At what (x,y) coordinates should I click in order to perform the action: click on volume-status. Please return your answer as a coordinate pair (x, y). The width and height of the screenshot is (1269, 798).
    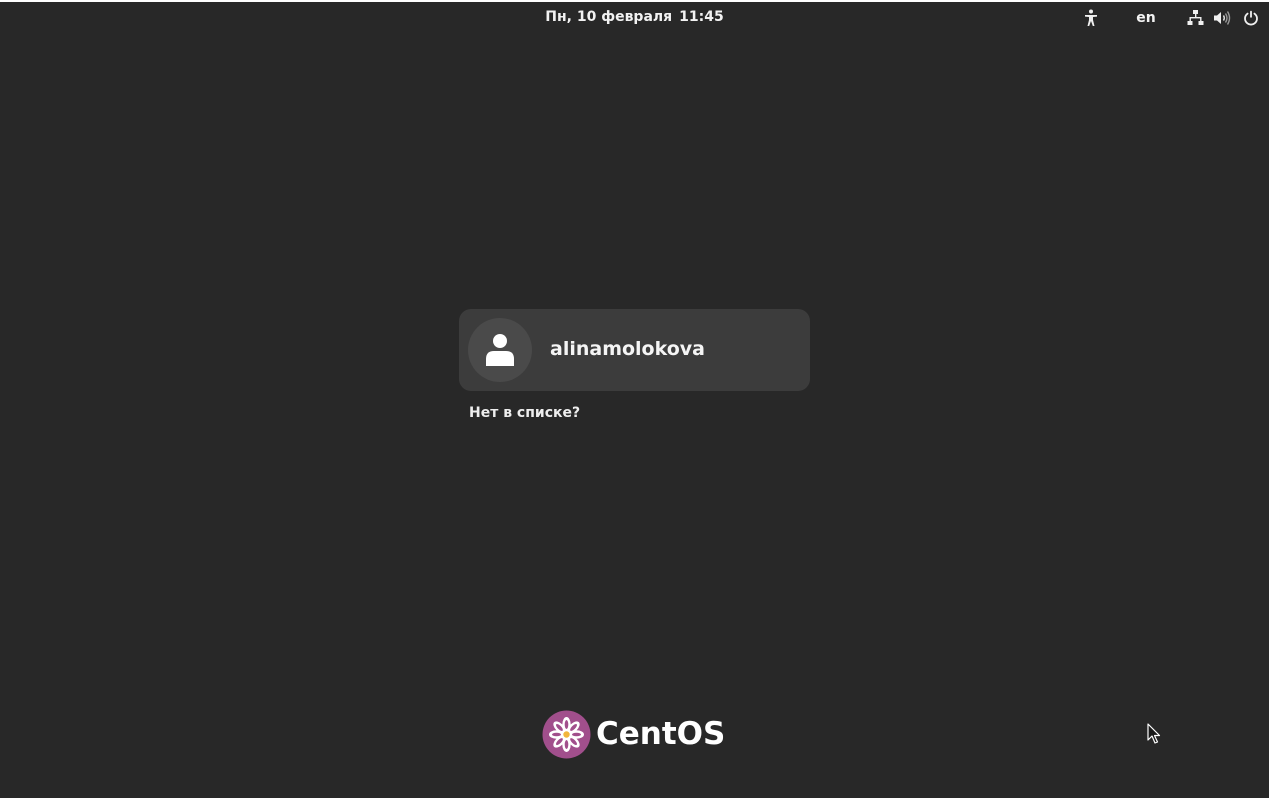
    Looking at the image, I should click on (1222, 18).